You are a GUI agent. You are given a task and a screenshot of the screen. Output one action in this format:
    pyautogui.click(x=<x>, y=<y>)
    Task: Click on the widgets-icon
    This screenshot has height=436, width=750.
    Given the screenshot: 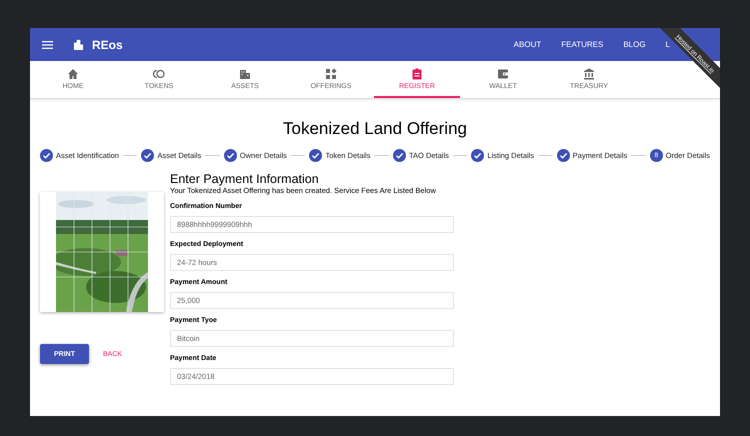 What is the action you would take?
    pyautogui.click(x=331, y=74)
    